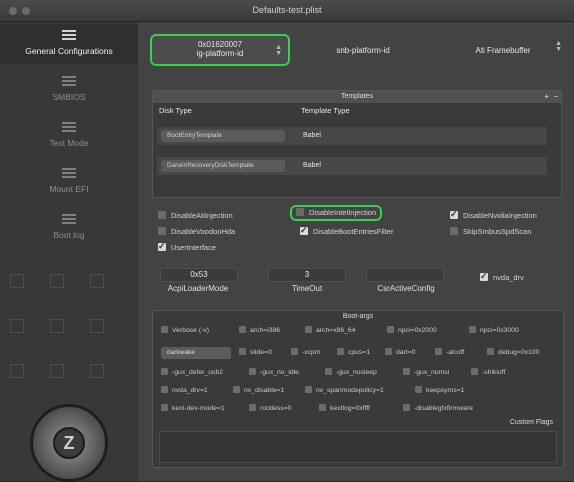 The image size is (574, 482). Describe the element at coordinates (400, 353) in the screenshot. I see `boot-arg-checkbox: dart=0` at that location.